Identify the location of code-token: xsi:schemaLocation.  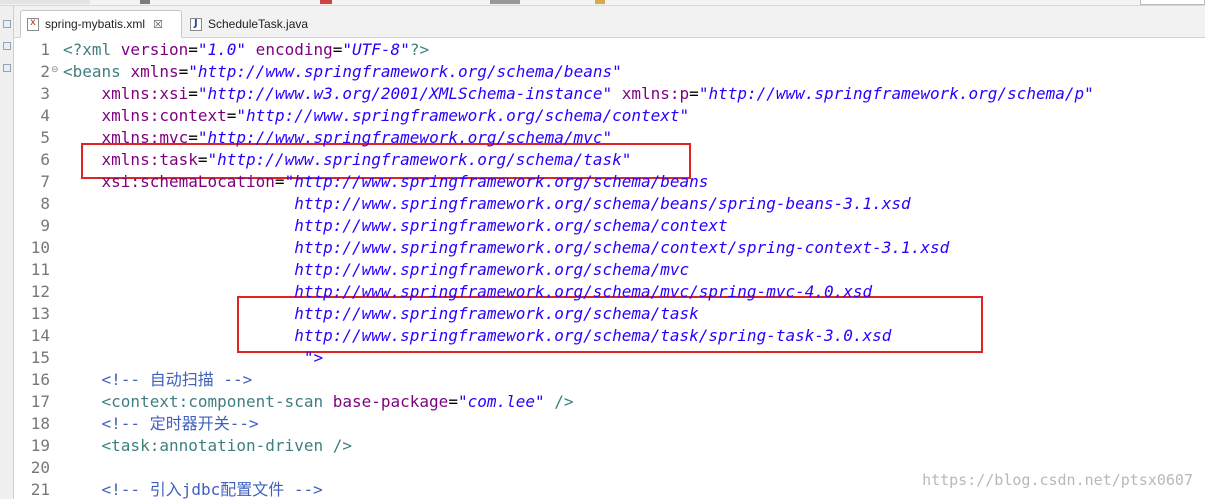
(188, 181).